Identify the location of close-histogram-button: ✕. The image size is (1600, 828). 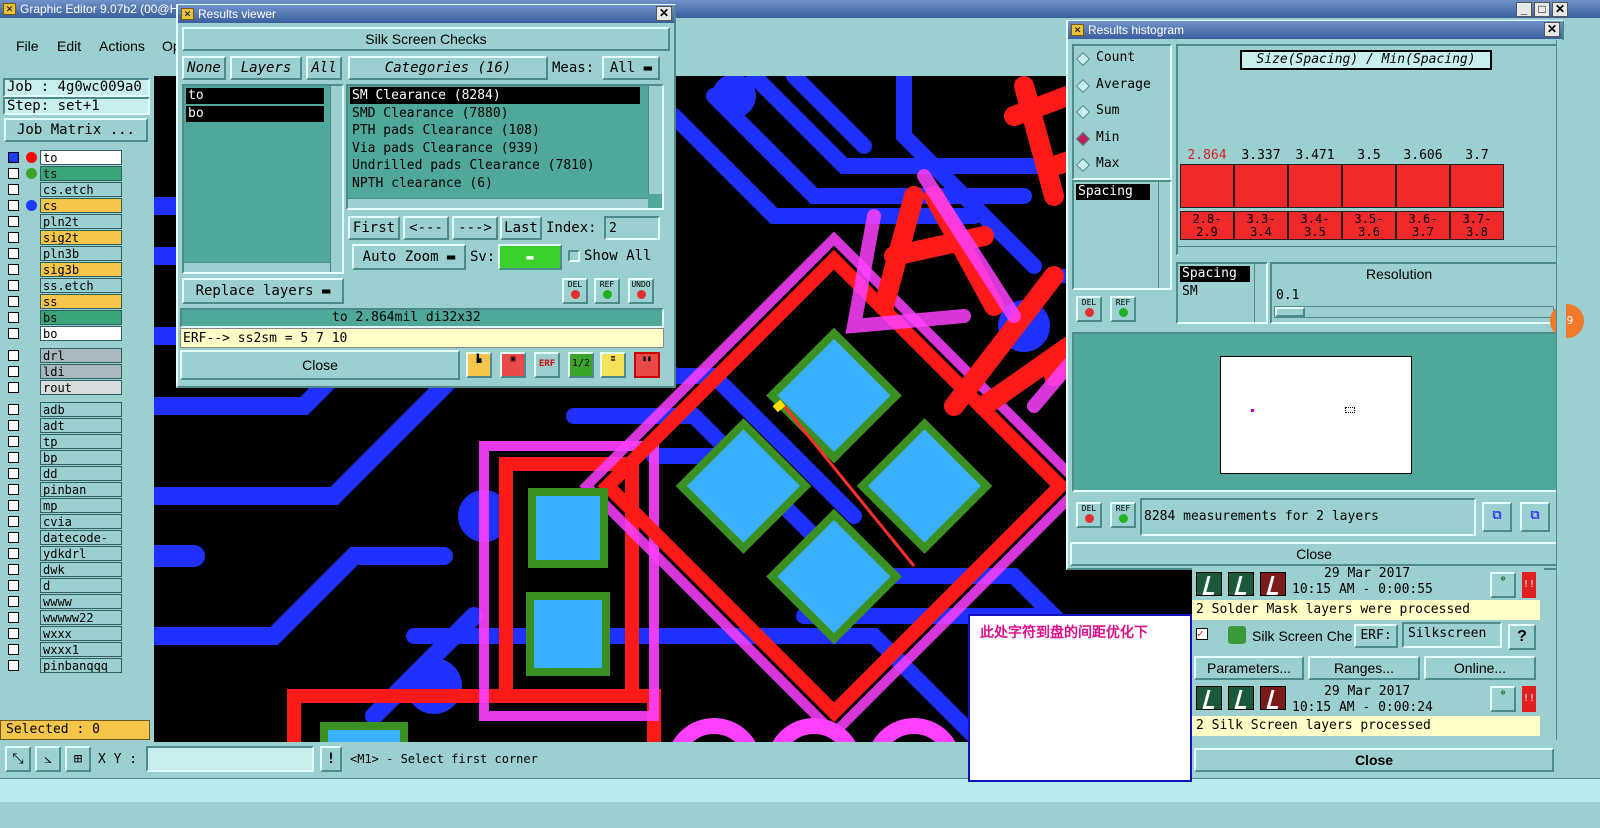
(1552, 29).